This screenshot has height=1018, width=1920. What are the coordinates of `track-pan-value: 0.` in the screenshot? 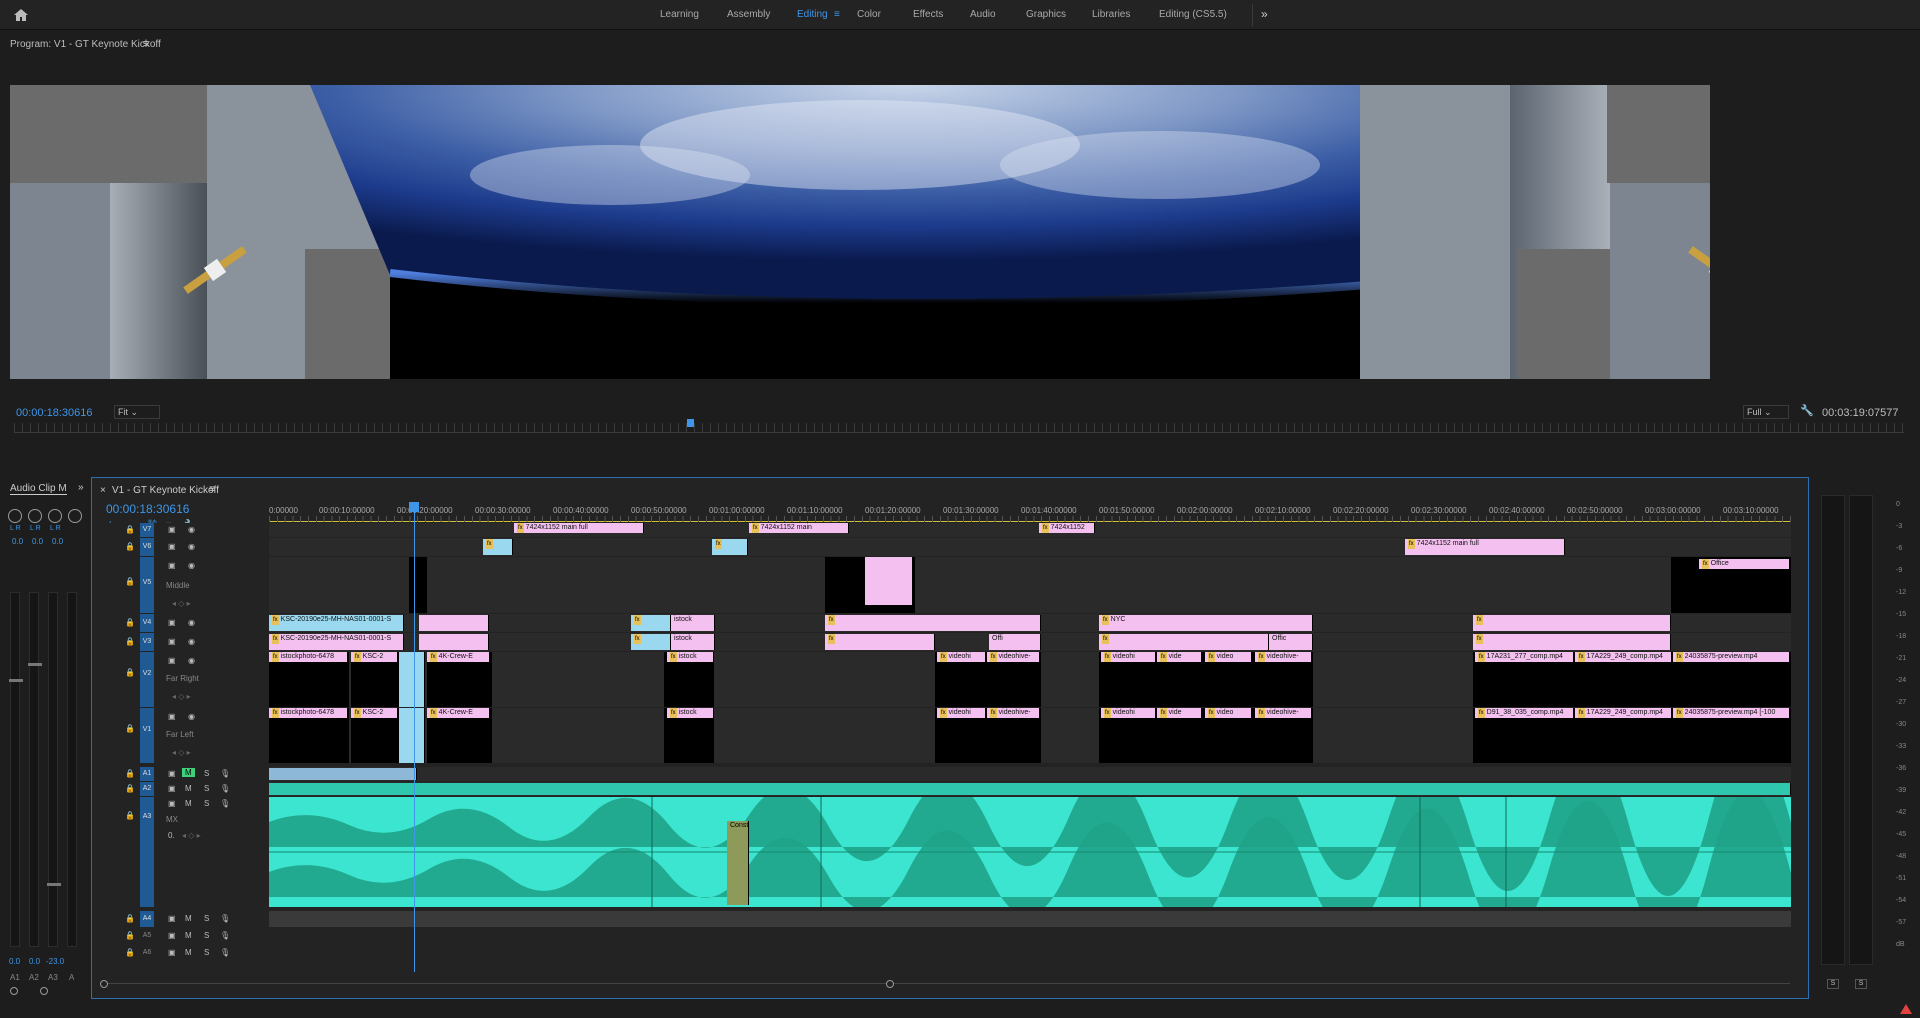 It's located at (171, 835).